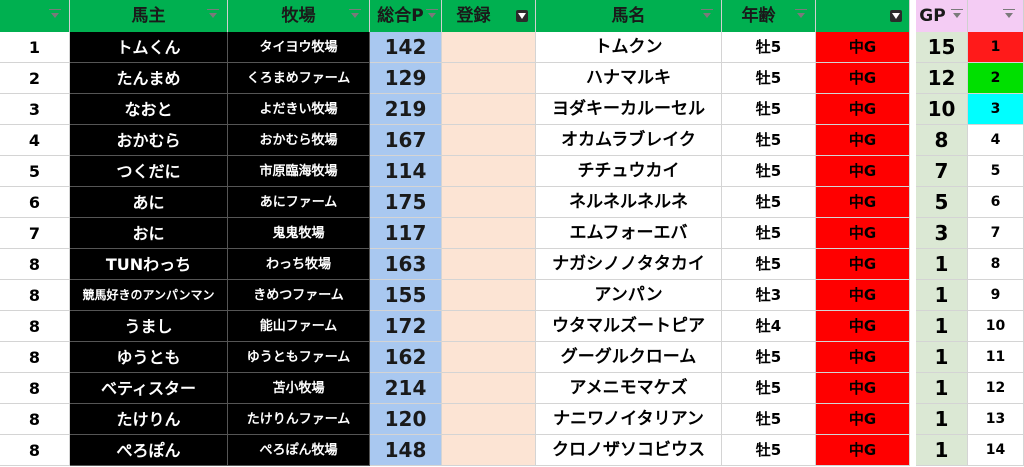  I want to click on age-cell: 牡4, so click(769, 326).